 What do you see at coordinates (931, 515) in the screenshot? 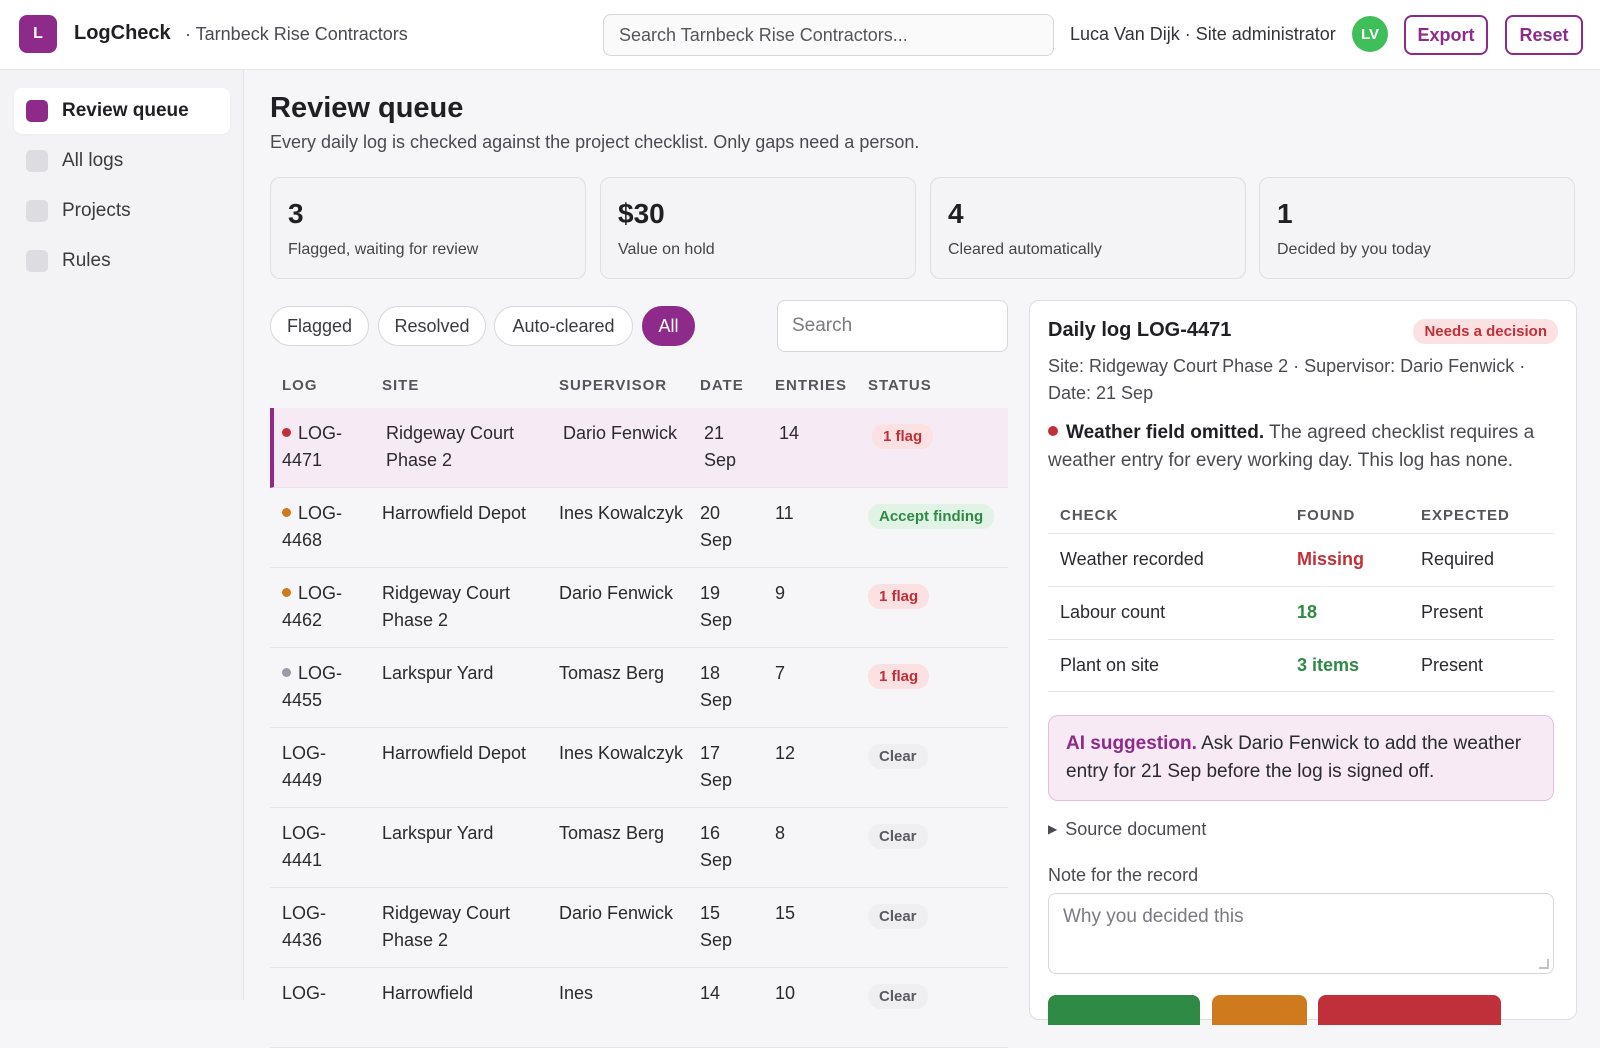
I see `status-cell: Accept finding` at bounding box center [931, 515].